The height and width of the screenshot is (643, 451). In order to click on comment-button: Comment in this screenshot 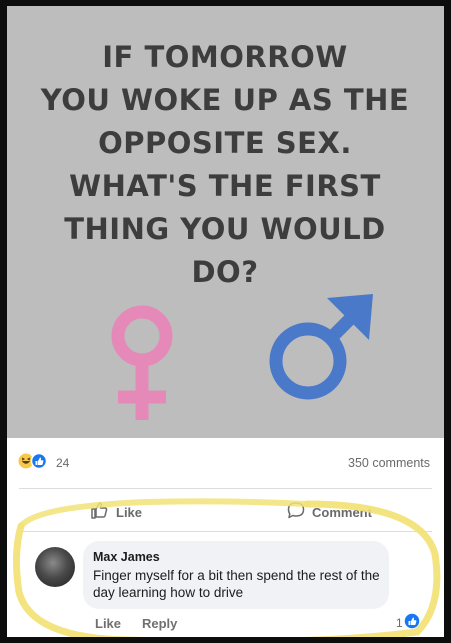, I will do `click(346, 513)`.